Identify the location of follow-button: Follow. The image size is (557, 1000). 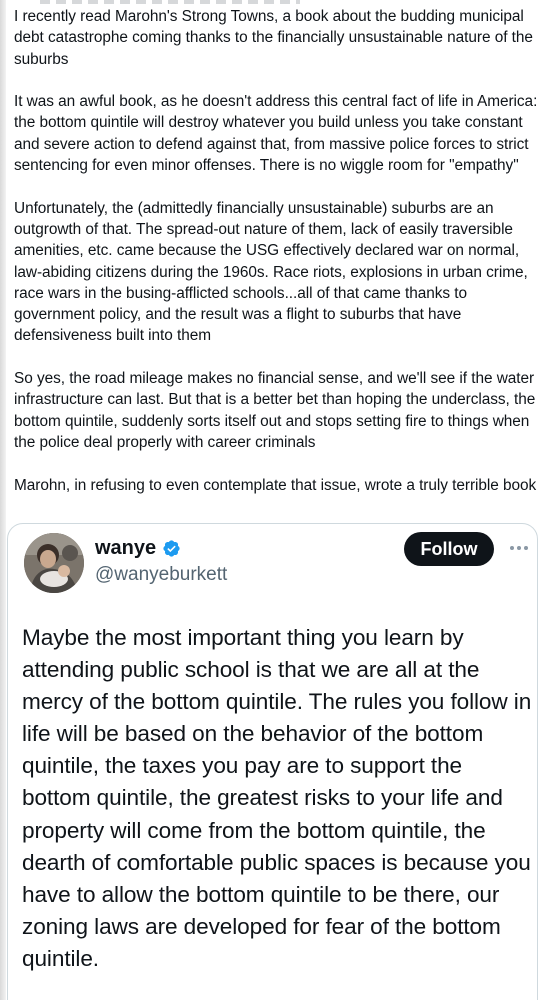
(449, 549).